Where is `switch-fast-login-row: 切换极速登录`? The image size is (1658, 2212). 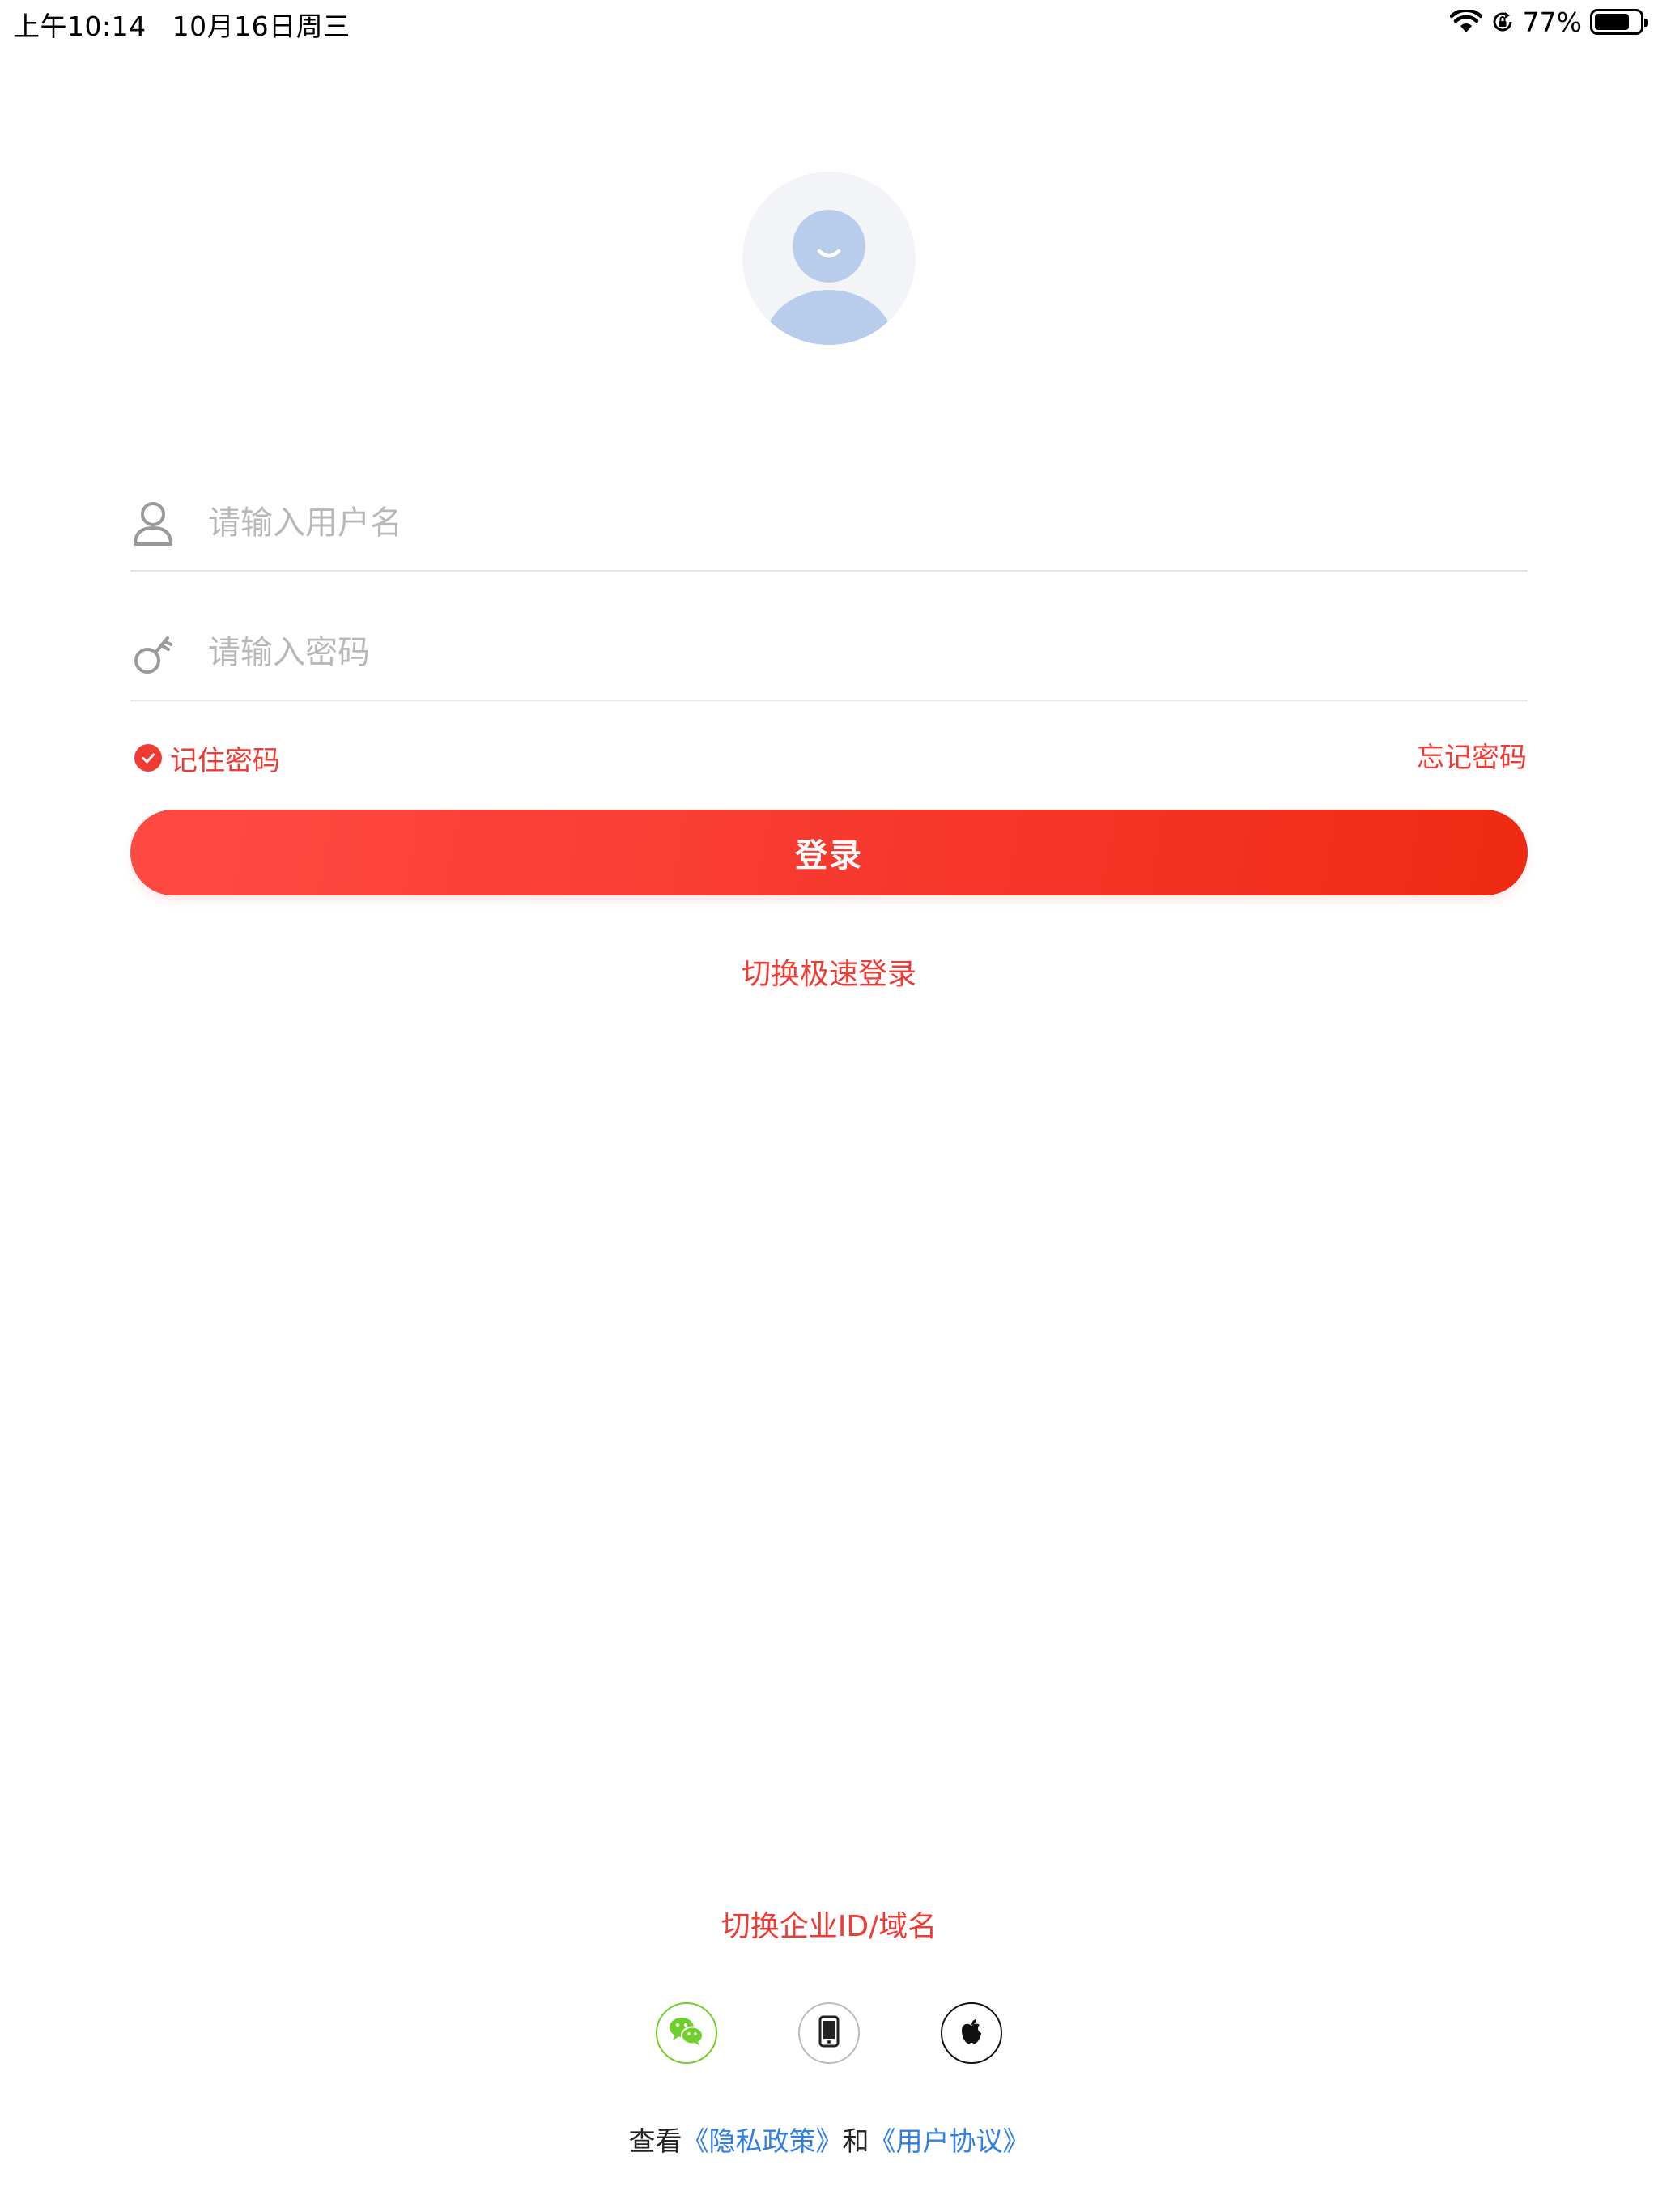 switch-fast-login-row: 切换极速登录 is located at coordinates (829, 972).